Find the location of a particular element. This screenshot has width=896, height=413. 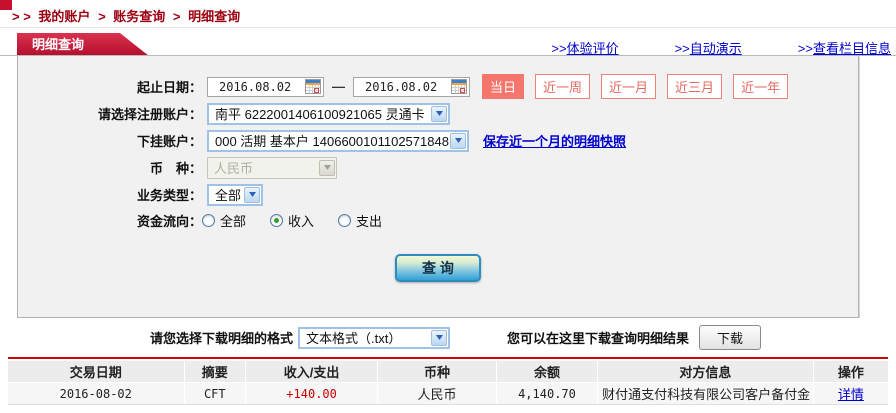

download-format-label: 请您选择下载明细的格式 is located at coordinates (222, 338).